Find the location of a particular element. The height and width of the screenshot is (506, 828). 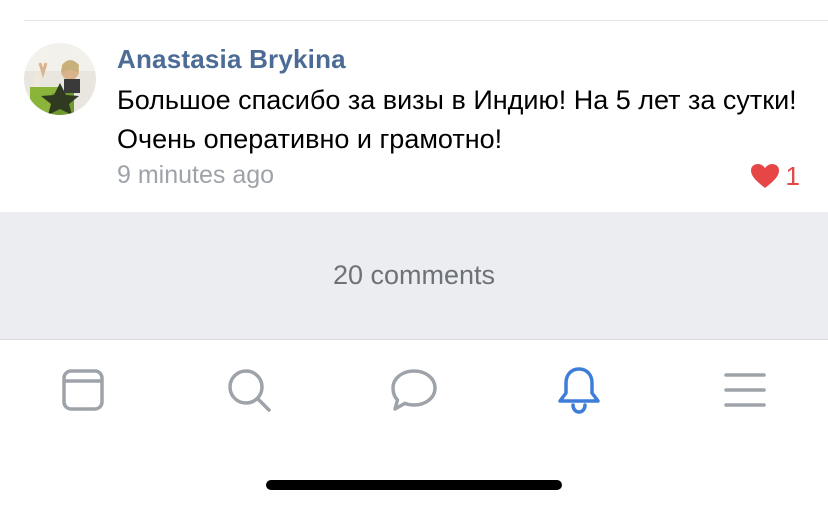

feed-icon is located at coordinates (83, 390).